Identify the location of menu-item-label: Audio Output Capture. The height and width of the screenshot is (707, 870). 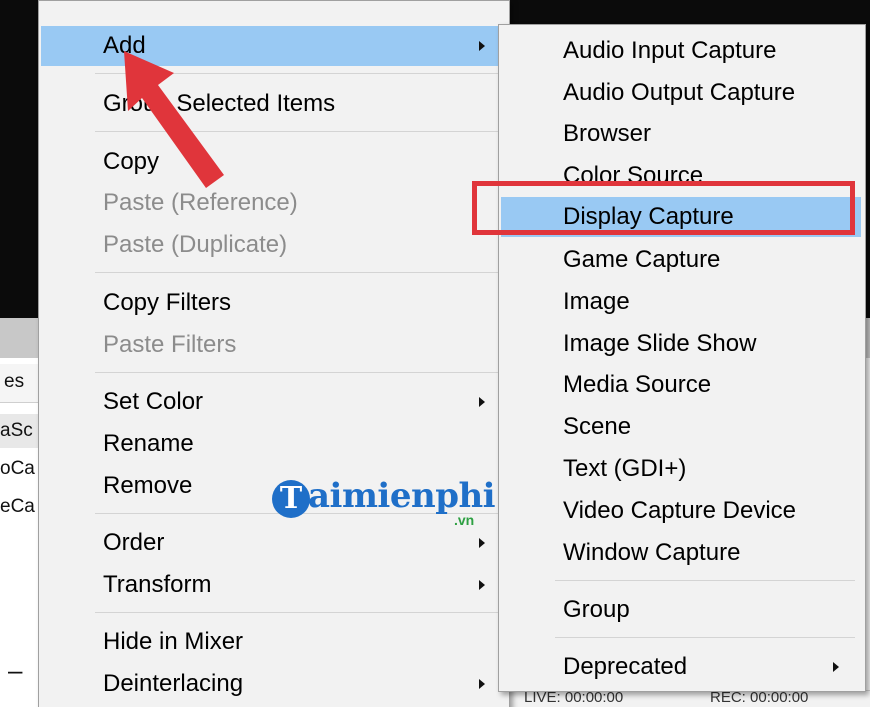
(679, 92).